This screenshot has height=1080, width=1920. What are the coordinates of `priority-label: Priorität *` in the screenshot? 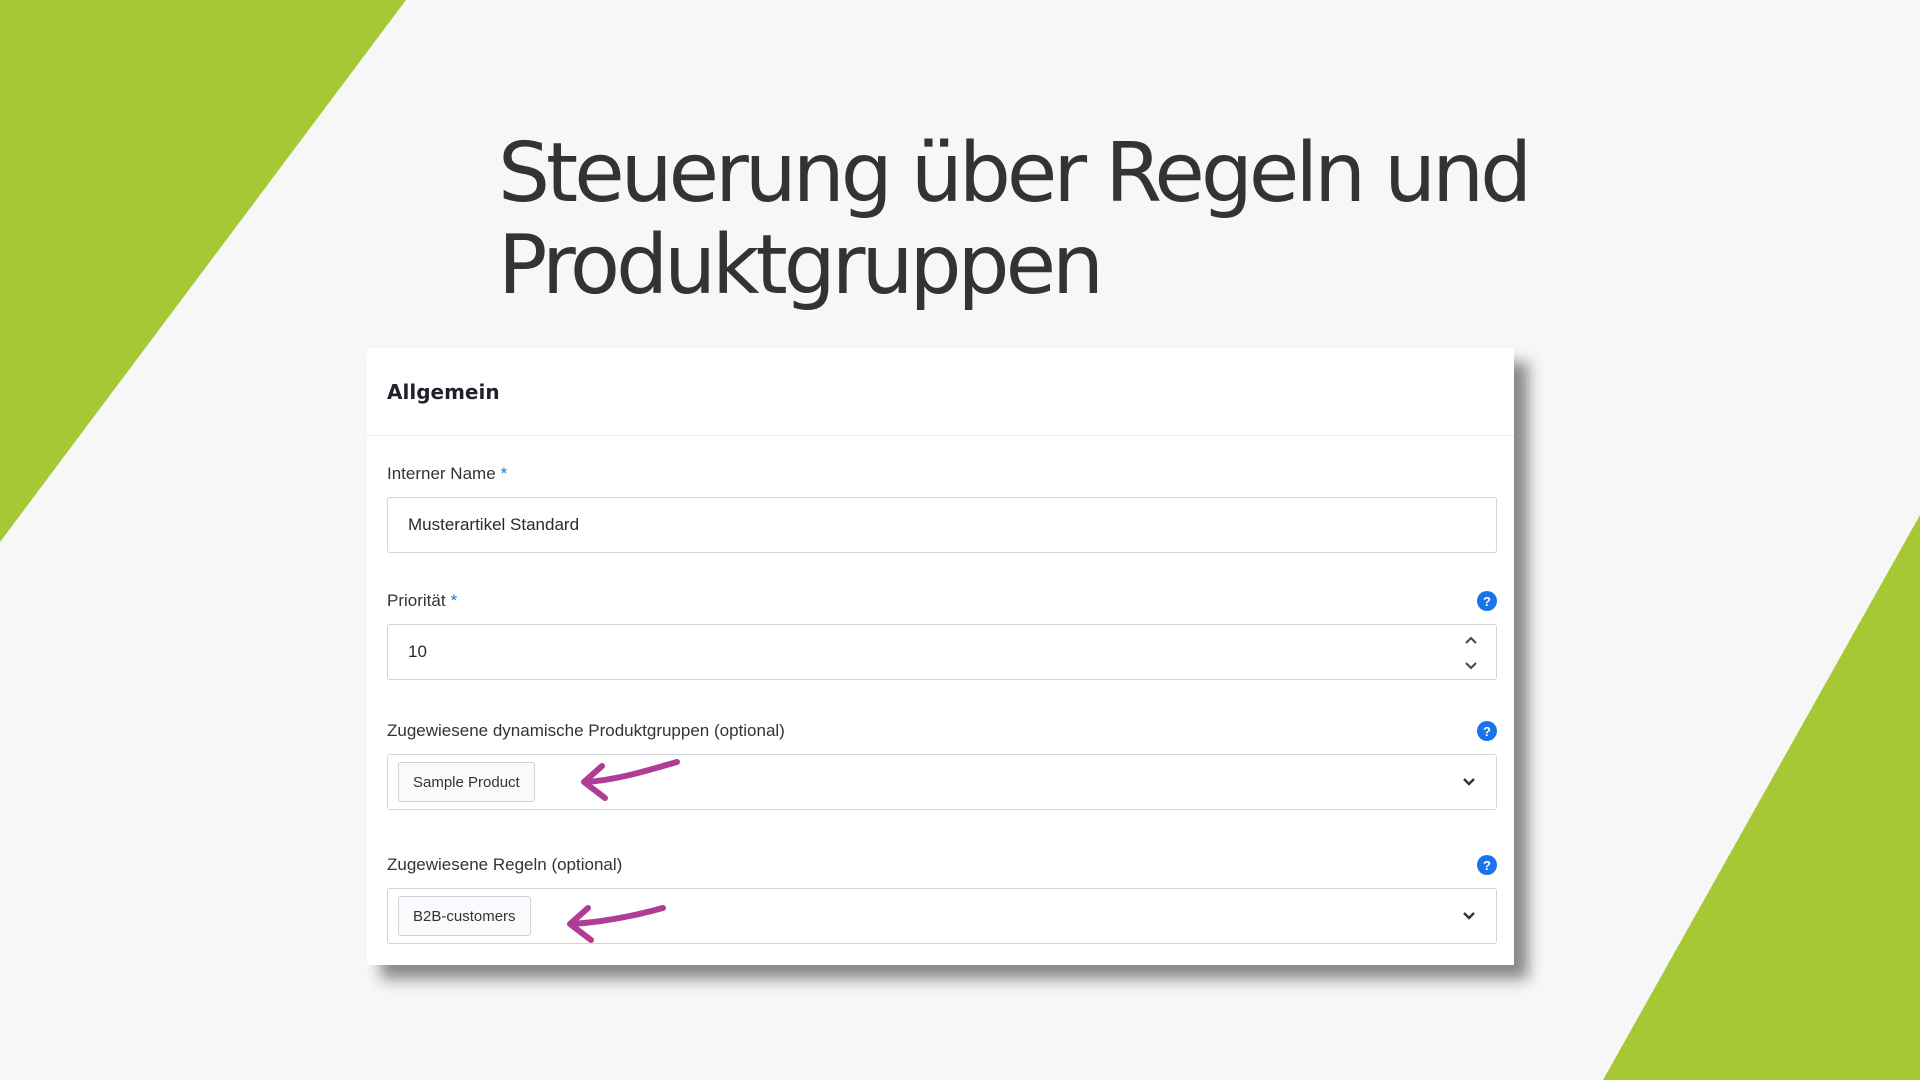 It's located at (422, 600).